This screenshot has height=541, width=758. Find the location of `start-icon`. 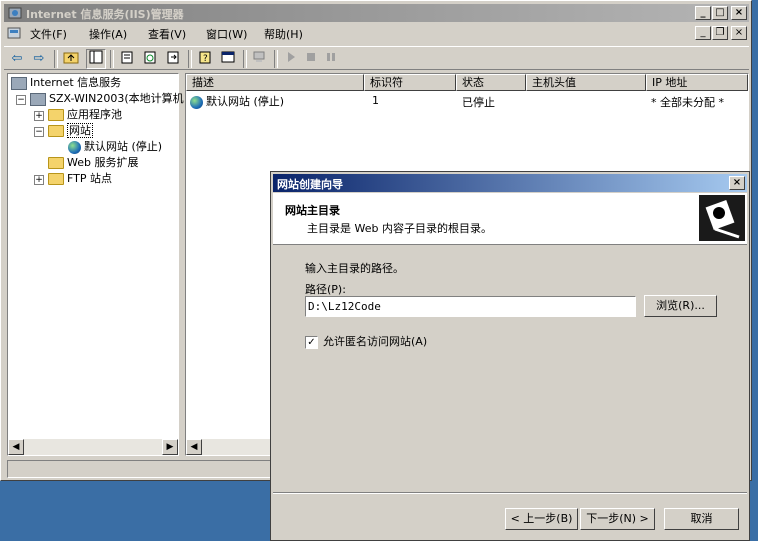

start-icon is located at coordinates (291, 59).